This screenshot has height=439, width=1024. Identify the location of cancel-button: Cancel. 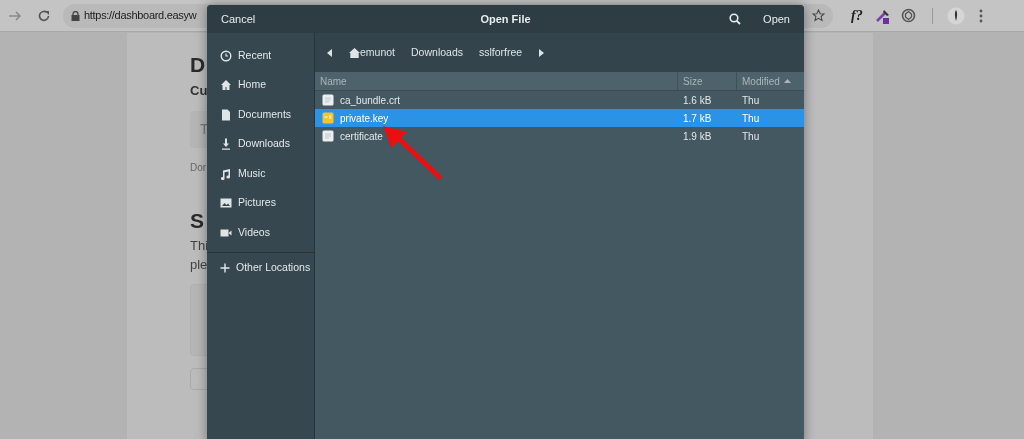
(238, 19).